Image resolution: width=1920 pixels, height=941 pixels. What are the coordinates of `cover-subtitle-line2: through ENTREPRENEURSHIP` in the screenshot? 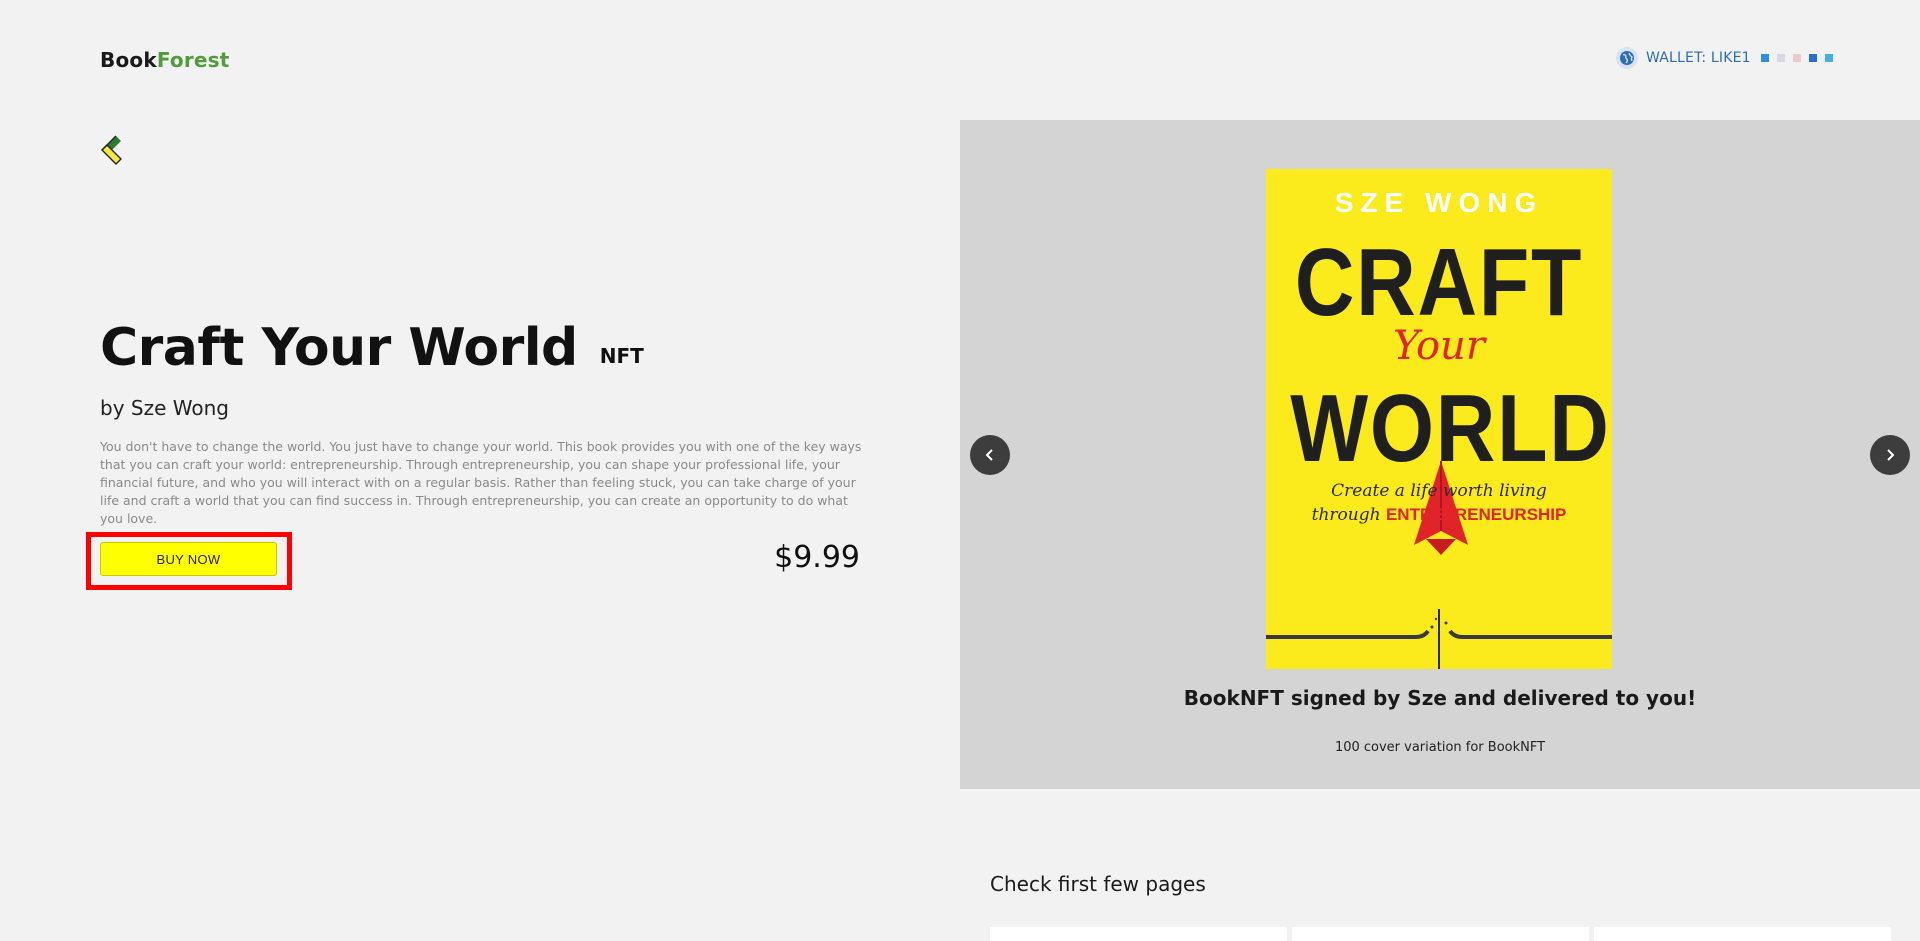 It's located at (1439, 515).